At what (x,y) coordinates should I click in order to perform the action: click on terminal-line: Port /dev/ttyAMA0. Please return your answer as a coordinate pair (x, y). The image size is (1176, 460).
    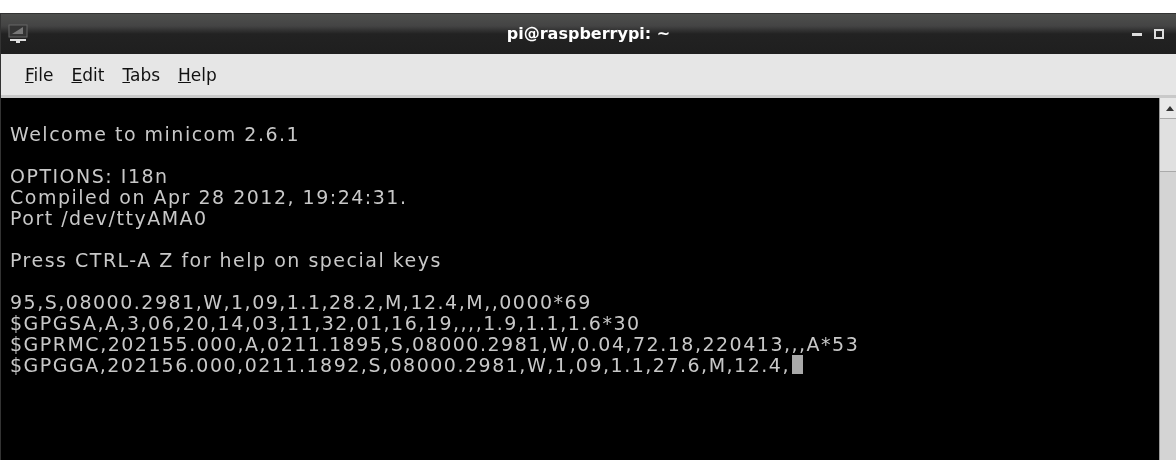
    Looking at the image, I should click on (109, 218).